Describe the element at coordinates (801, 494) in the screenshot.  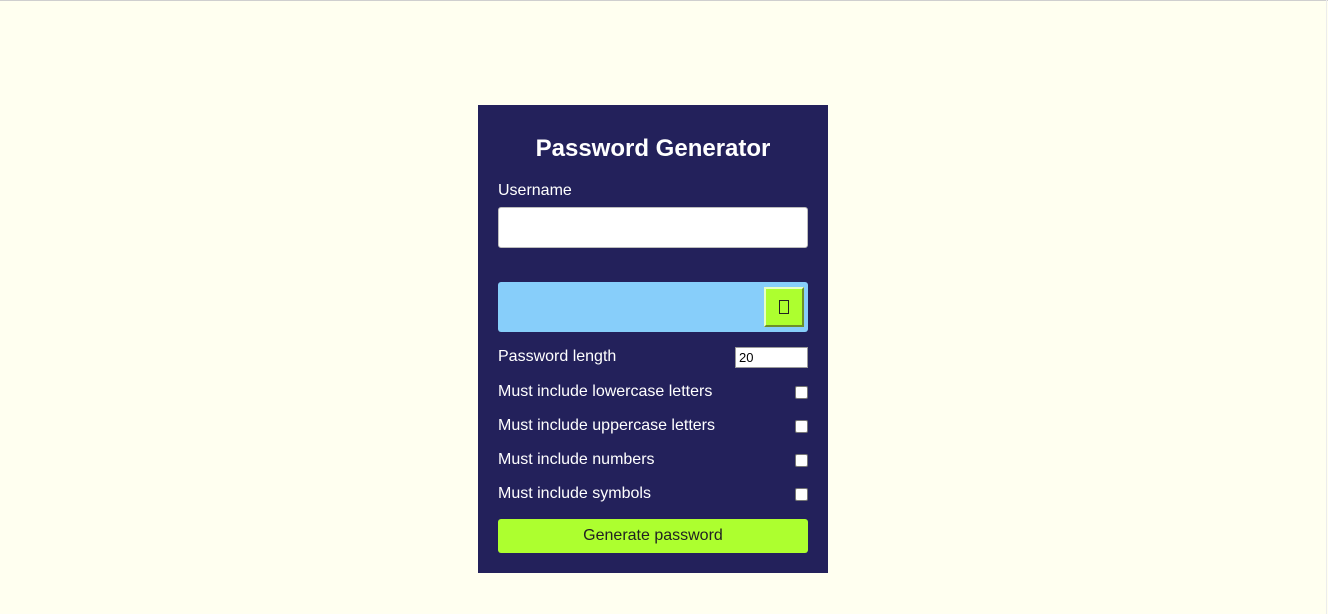
I see `symbols-checkbox` at that location.